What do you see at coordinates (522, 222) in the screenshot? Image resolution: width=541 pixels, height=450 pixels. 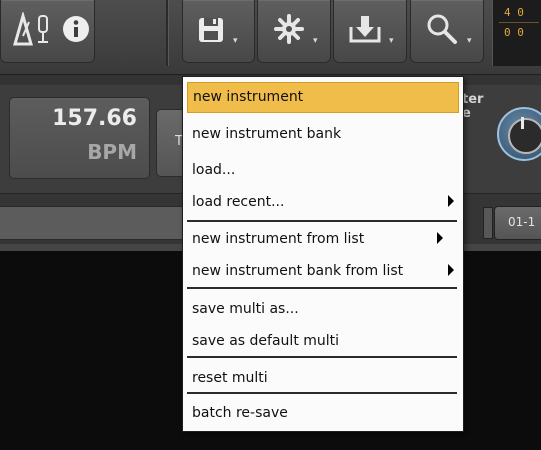 I see `page-label: 01-1` at bounding box center [522, 222].